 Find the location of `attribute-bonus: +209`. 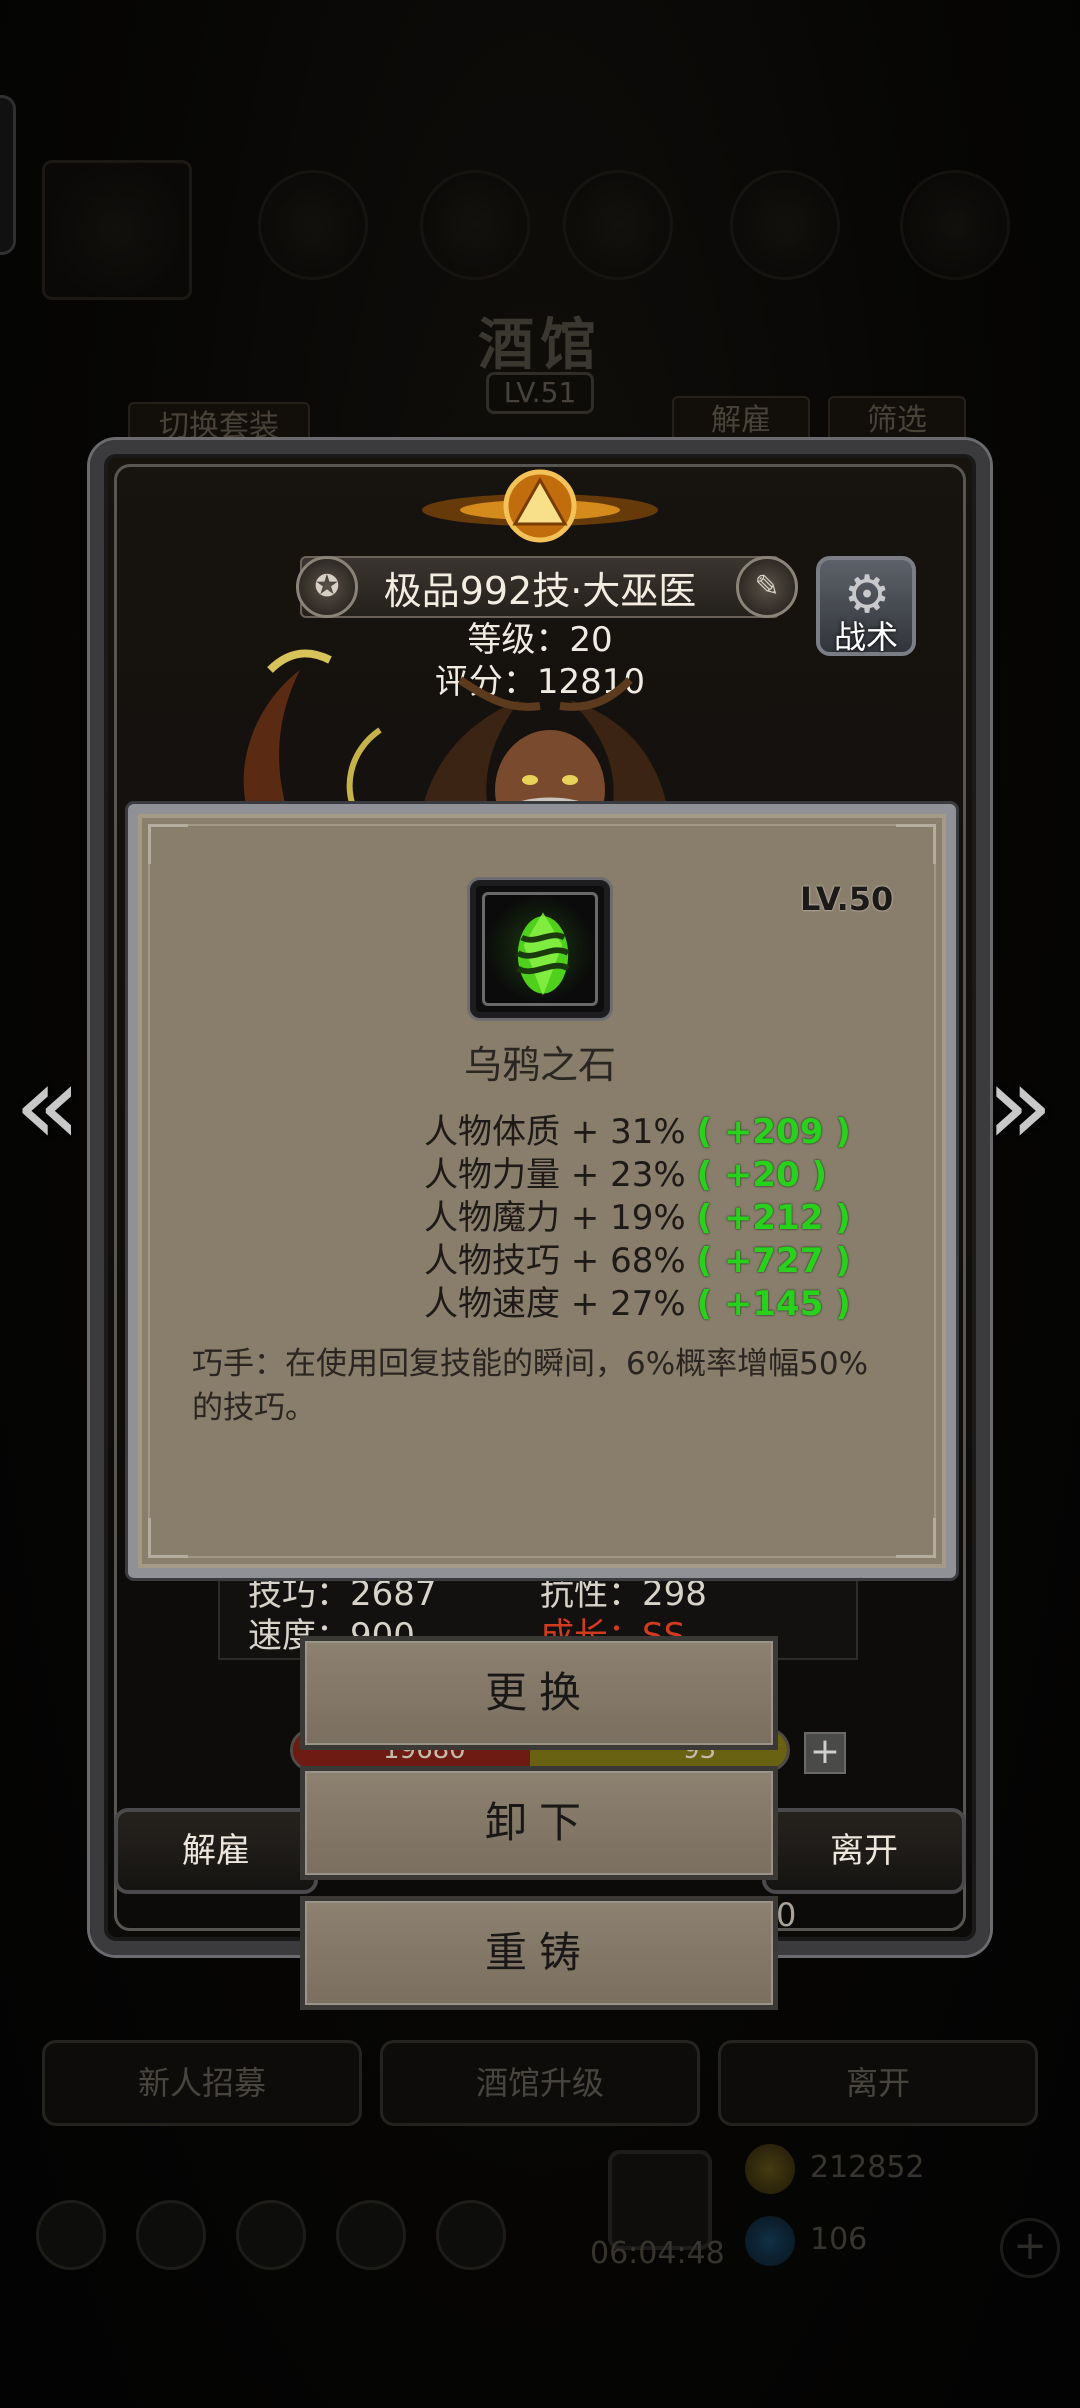

attribute-bonus: +209 is located at coordinates (773, 1132).